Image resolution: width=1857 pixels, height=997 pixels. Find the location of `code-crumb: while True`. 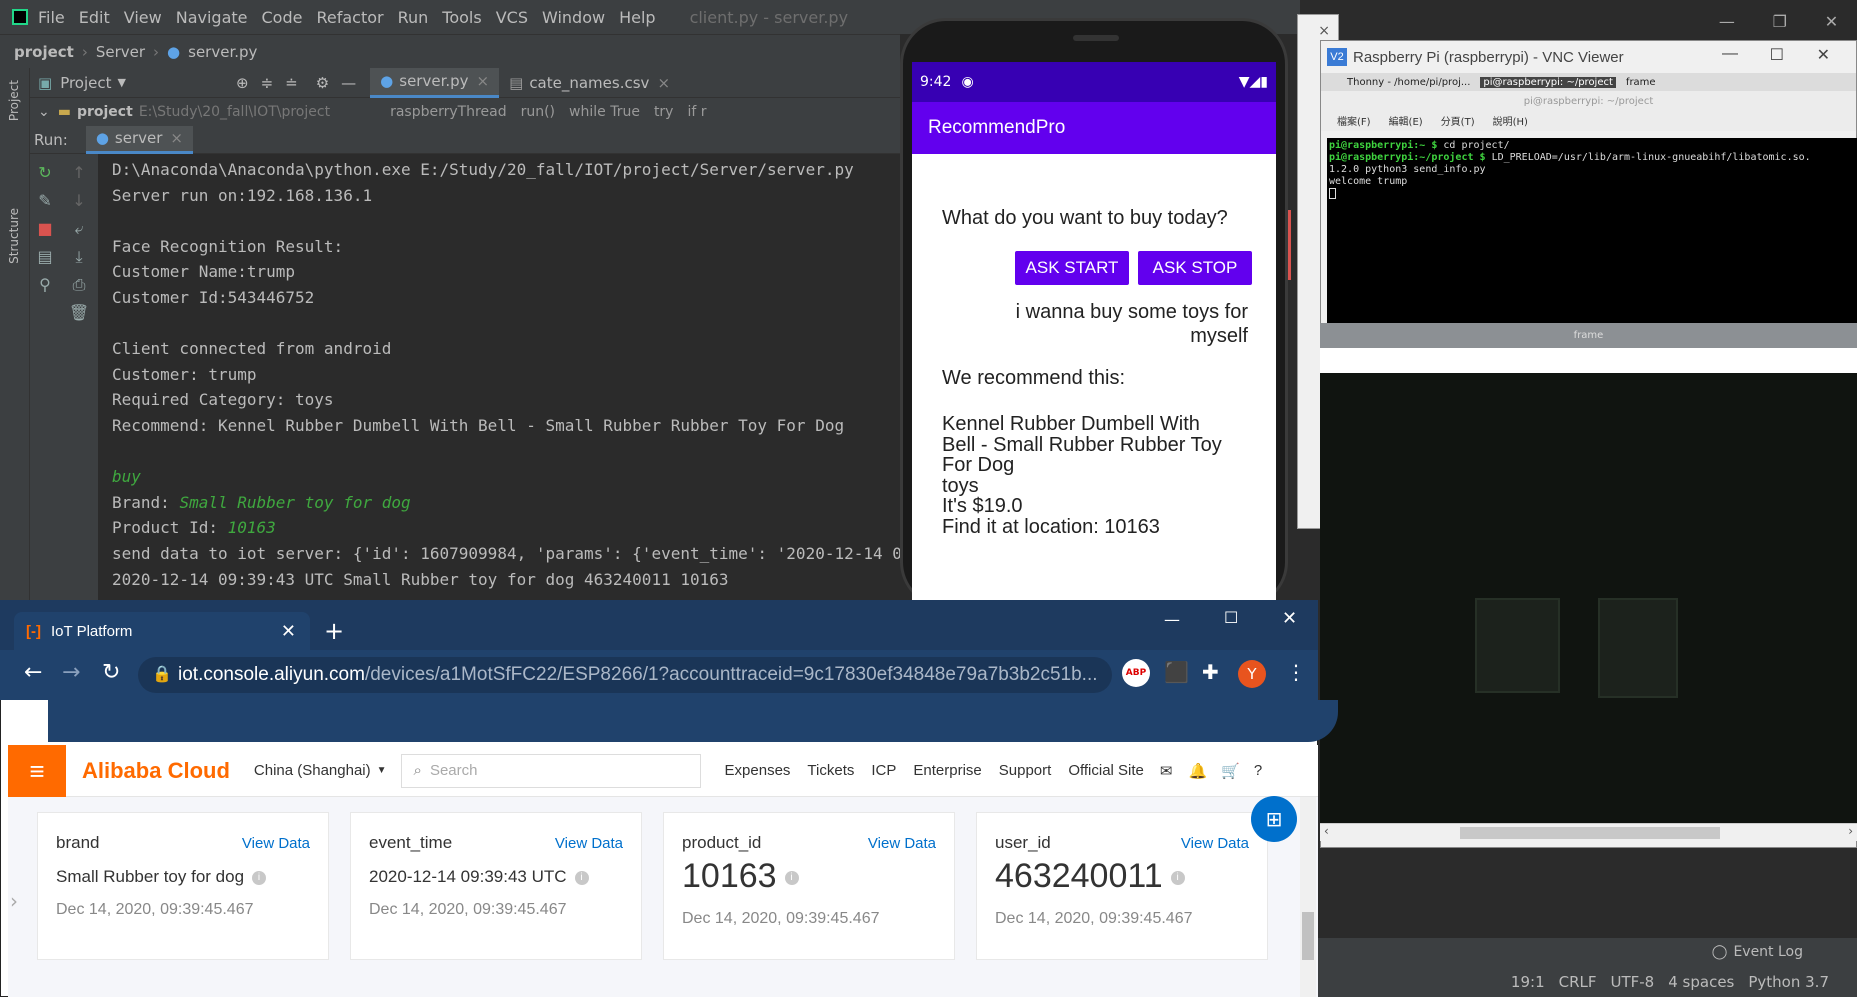

code-crumb: while True is located at coordinates (604, 112).